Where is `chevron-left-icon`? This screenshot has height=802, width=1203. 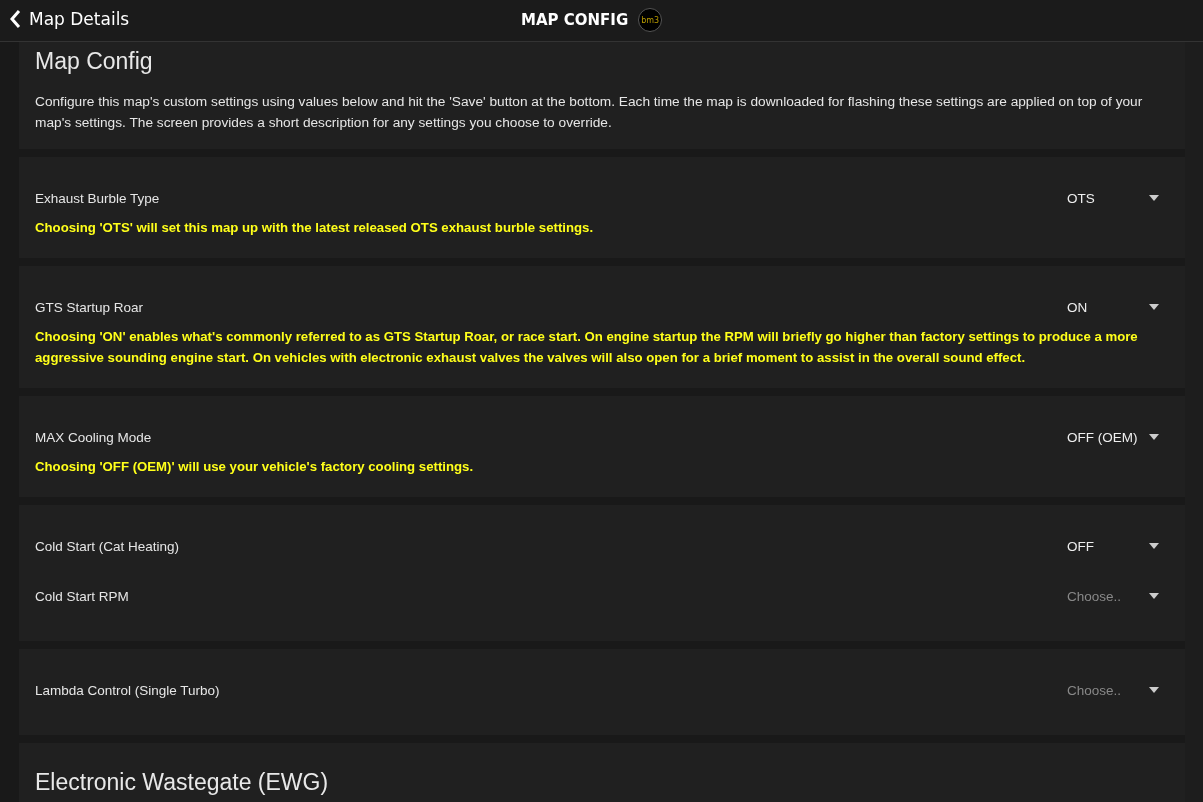 chevron-left-icon is located at coordinates (15, 18).